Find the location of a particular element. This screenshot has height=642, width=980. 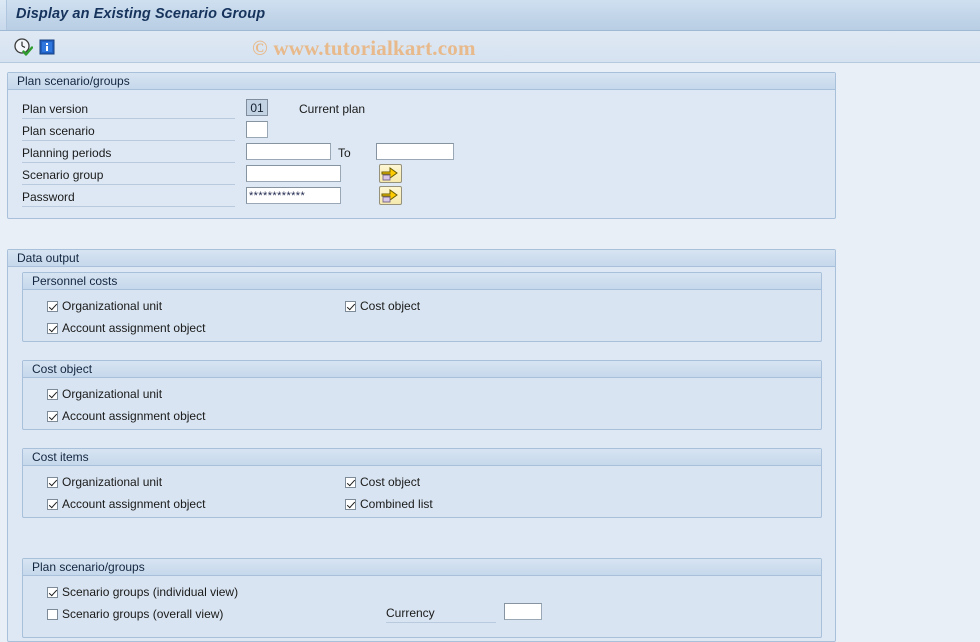

plan-scenario-input is located at coordinates (257, 129).